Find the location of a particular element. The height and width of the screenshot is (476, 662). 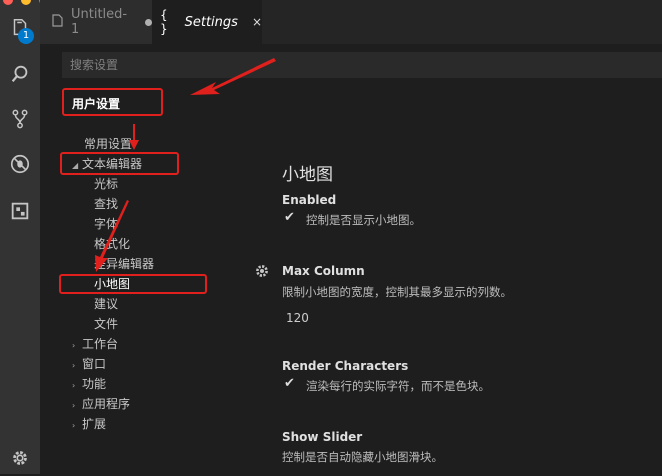

setting-desc-enabled: 控制是否显示小地图。 is located at coordinates (363, 220).